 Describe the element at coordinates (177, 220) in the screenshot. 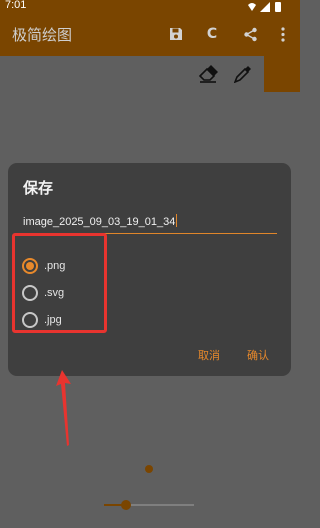

I see `text-caret` at that location.